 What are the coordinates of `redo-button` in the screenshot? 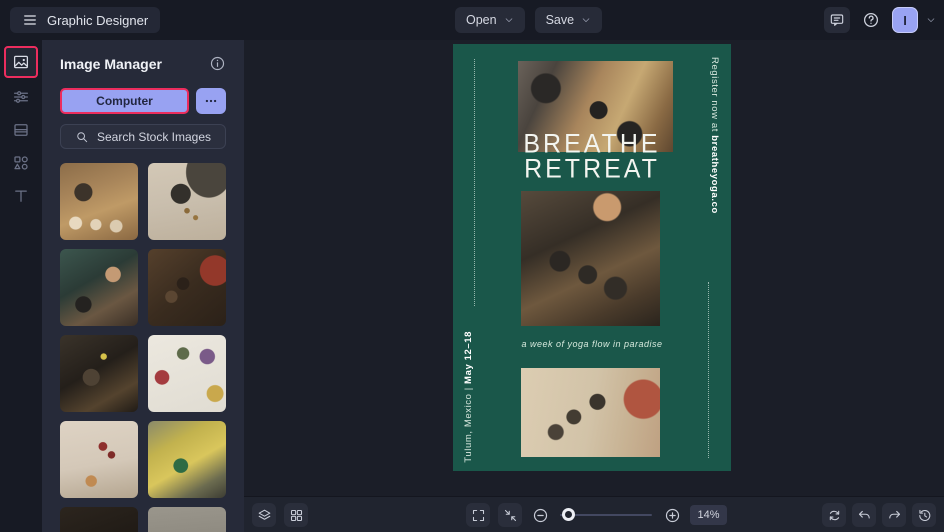 It's located at (894, 515).